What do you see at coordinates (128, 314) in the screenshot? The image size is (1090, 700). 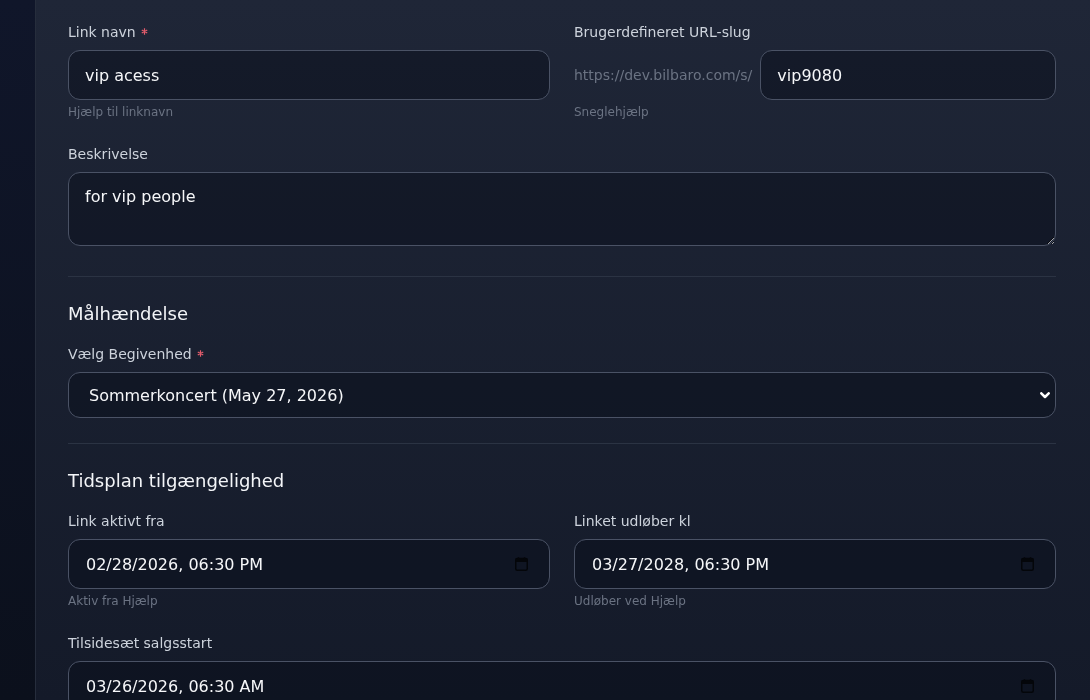 I see `section-heading: Målhændelse` at bounding box center [128, 314].